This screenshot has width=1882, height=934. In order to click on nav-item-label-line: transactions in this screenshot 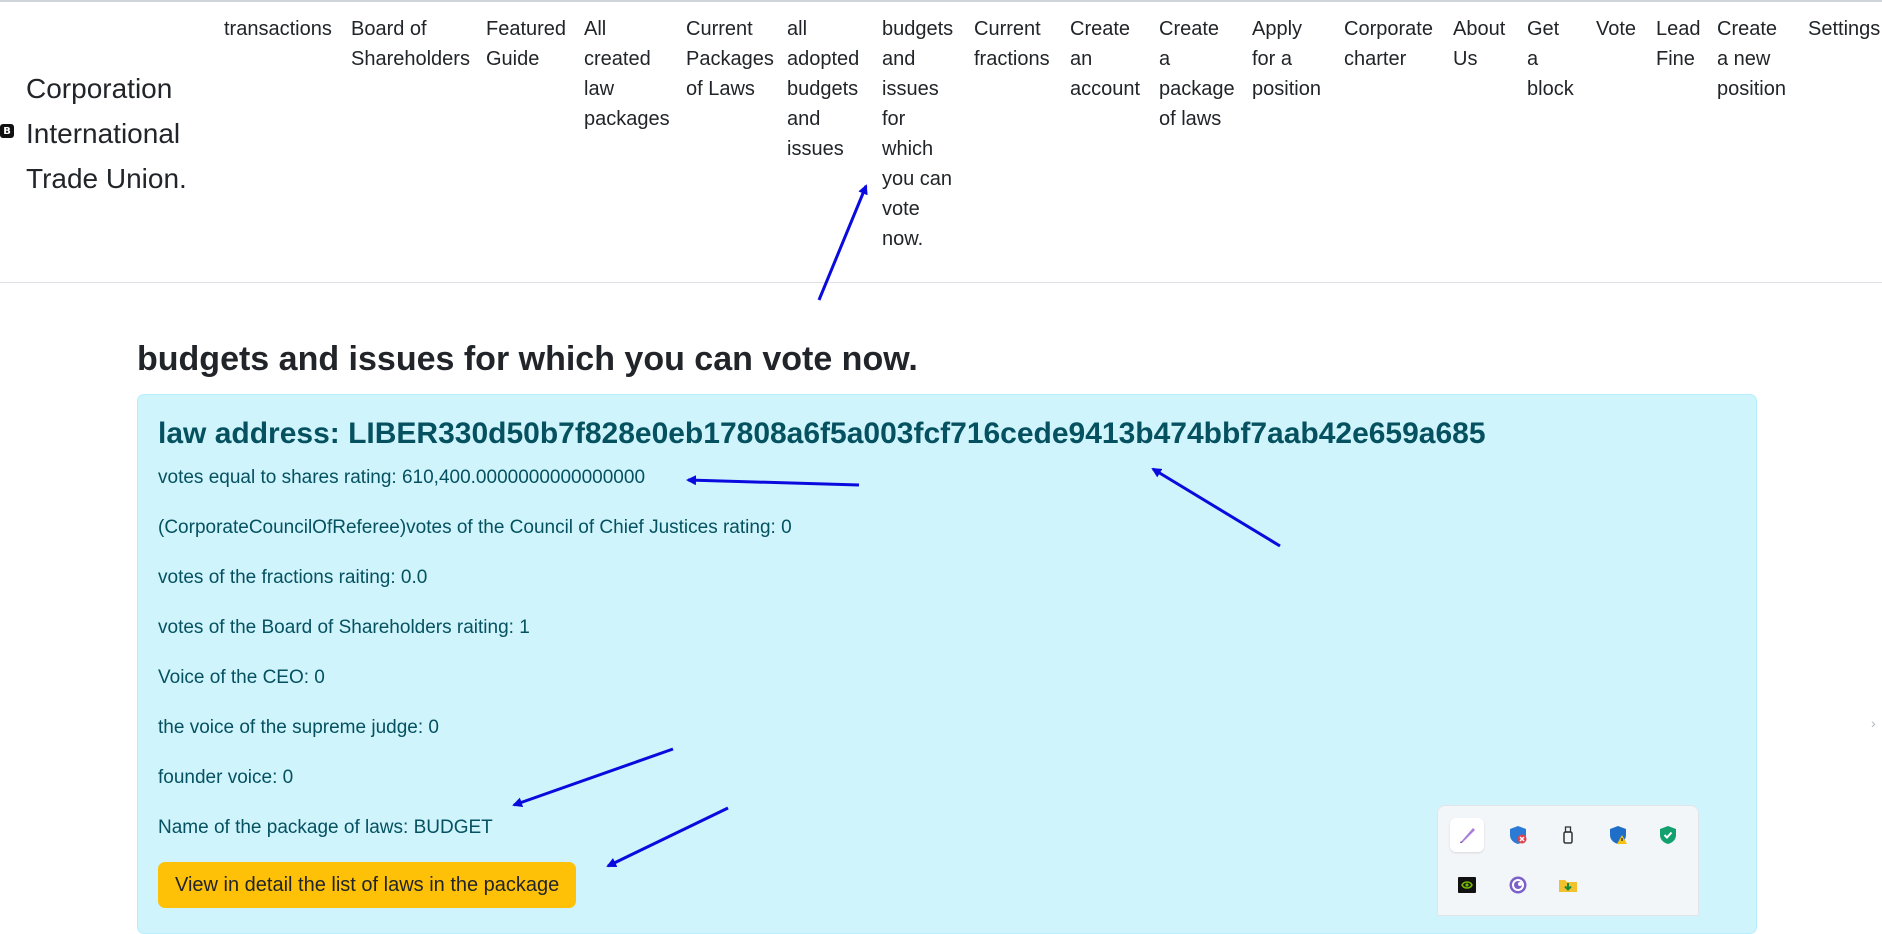, I will do `click(278, 29)`.